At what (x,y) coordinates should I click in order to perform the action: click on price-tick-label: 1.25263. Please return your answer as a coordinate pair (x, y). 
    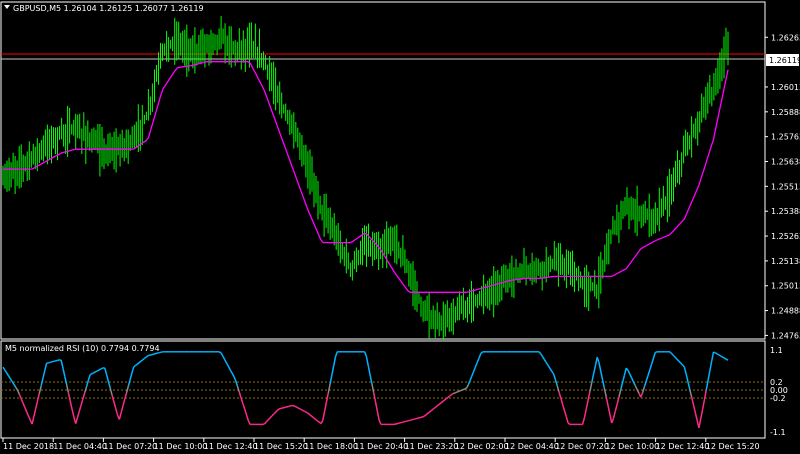
    Looking at the image, I should click on (785, 236).